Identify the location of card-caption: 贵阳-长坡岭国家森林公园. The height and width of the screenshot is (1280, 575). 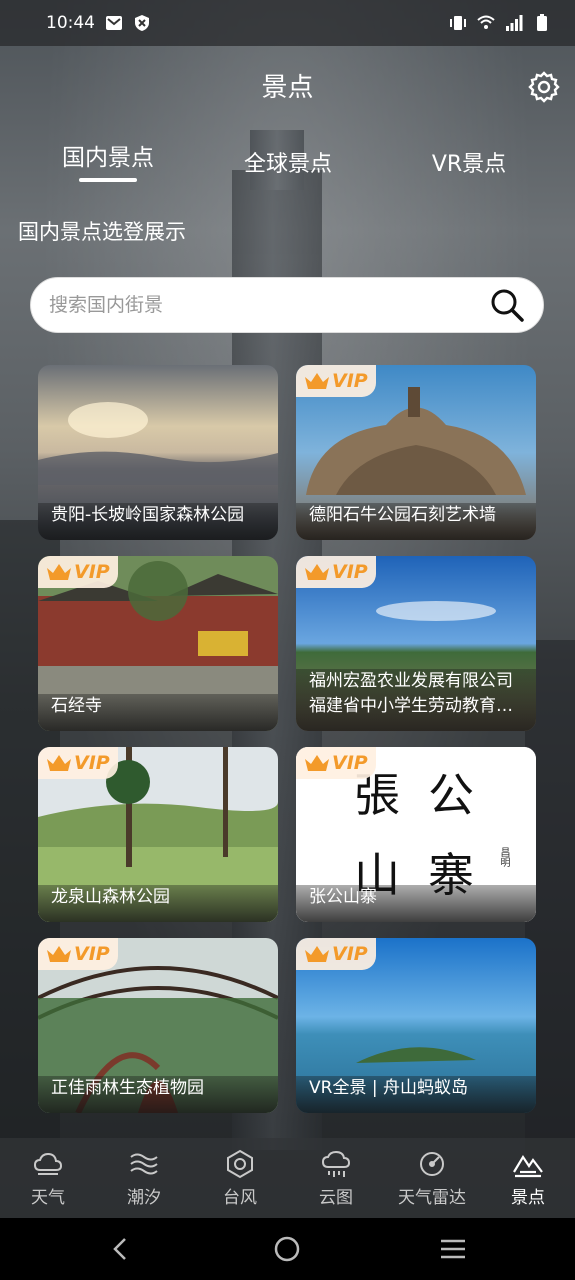
(158, 521).